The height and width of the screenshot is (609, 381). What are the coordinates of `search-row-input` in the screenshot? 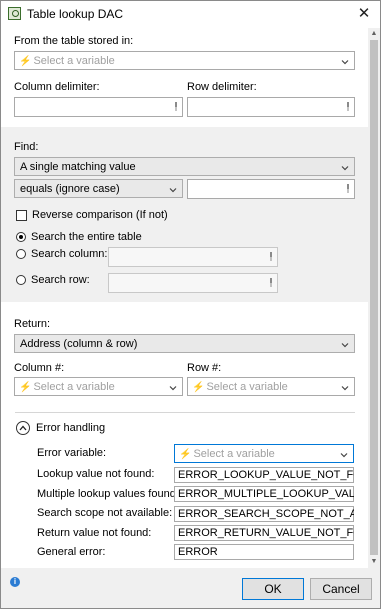 It's located at (193, 283).